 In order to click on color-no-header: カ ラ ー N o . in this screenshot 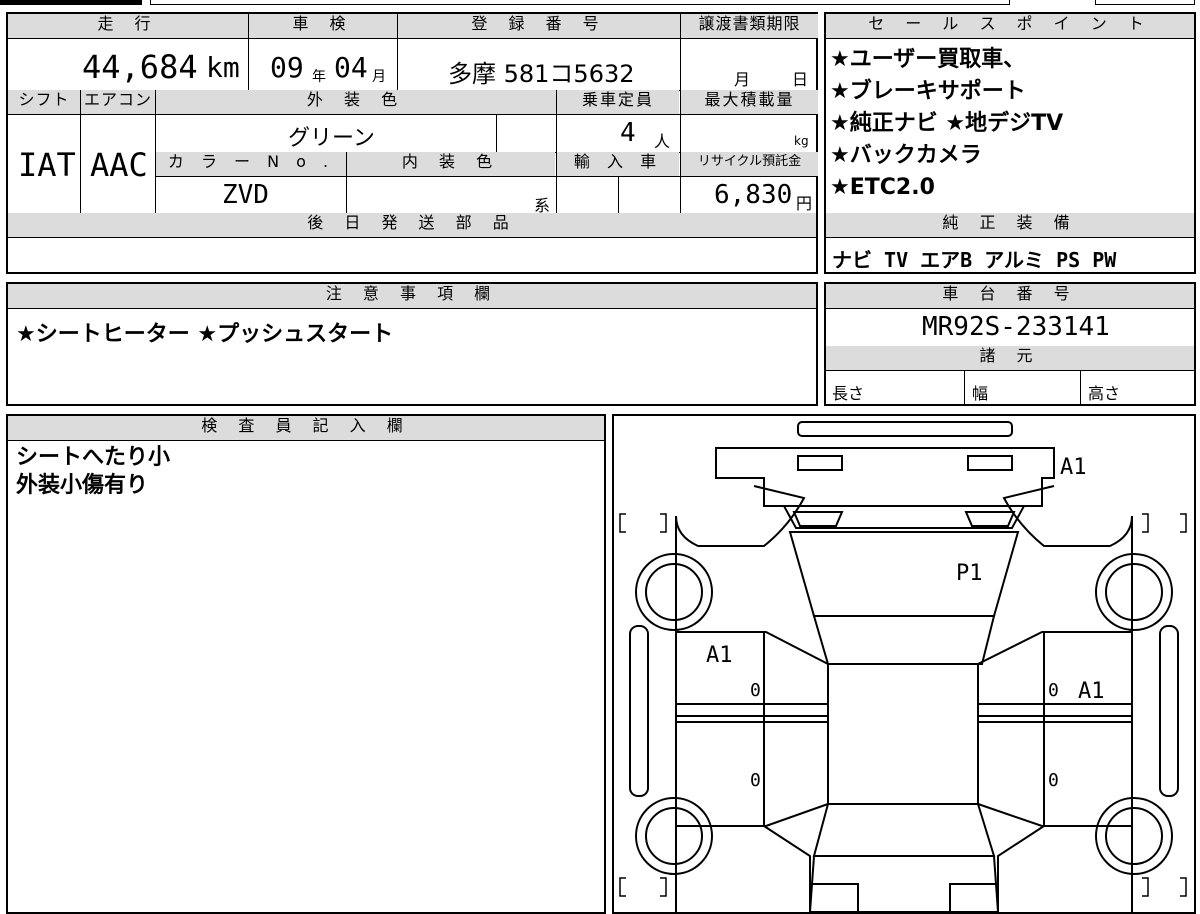, I will do `click(251, 164)`.